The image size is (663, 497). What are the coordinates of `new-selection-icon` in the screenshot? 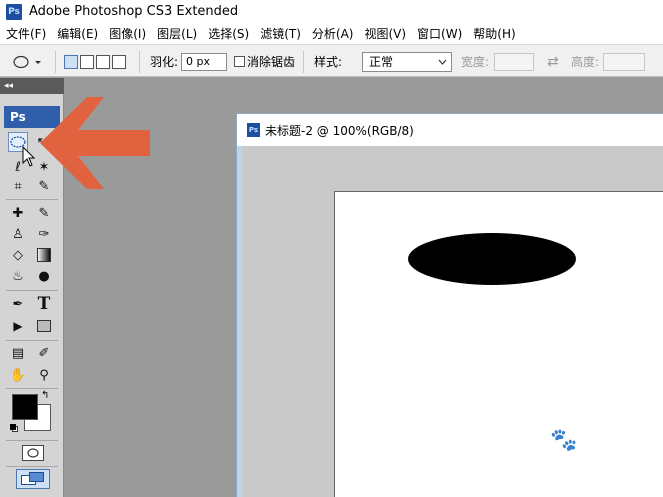 It's located at (71, 61).